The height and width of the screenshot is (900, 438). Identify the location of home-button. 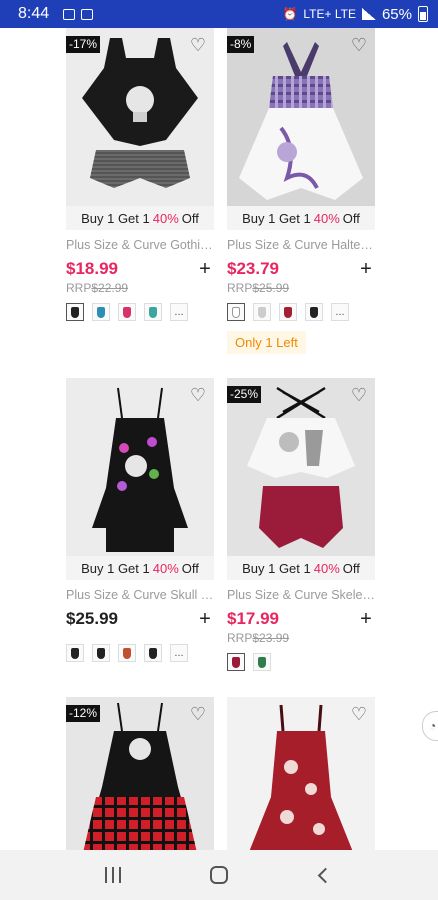
(219, 875).